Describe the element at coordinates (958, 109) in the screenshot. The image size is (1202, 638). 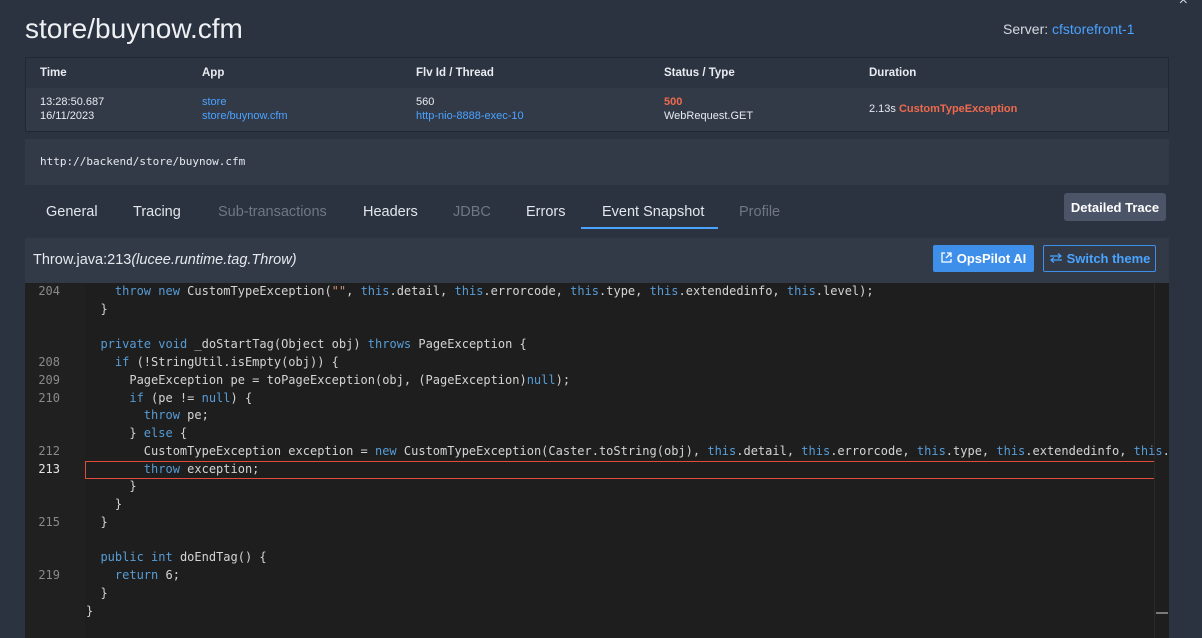
I see `exception-link: CustomTypeException` at that location.